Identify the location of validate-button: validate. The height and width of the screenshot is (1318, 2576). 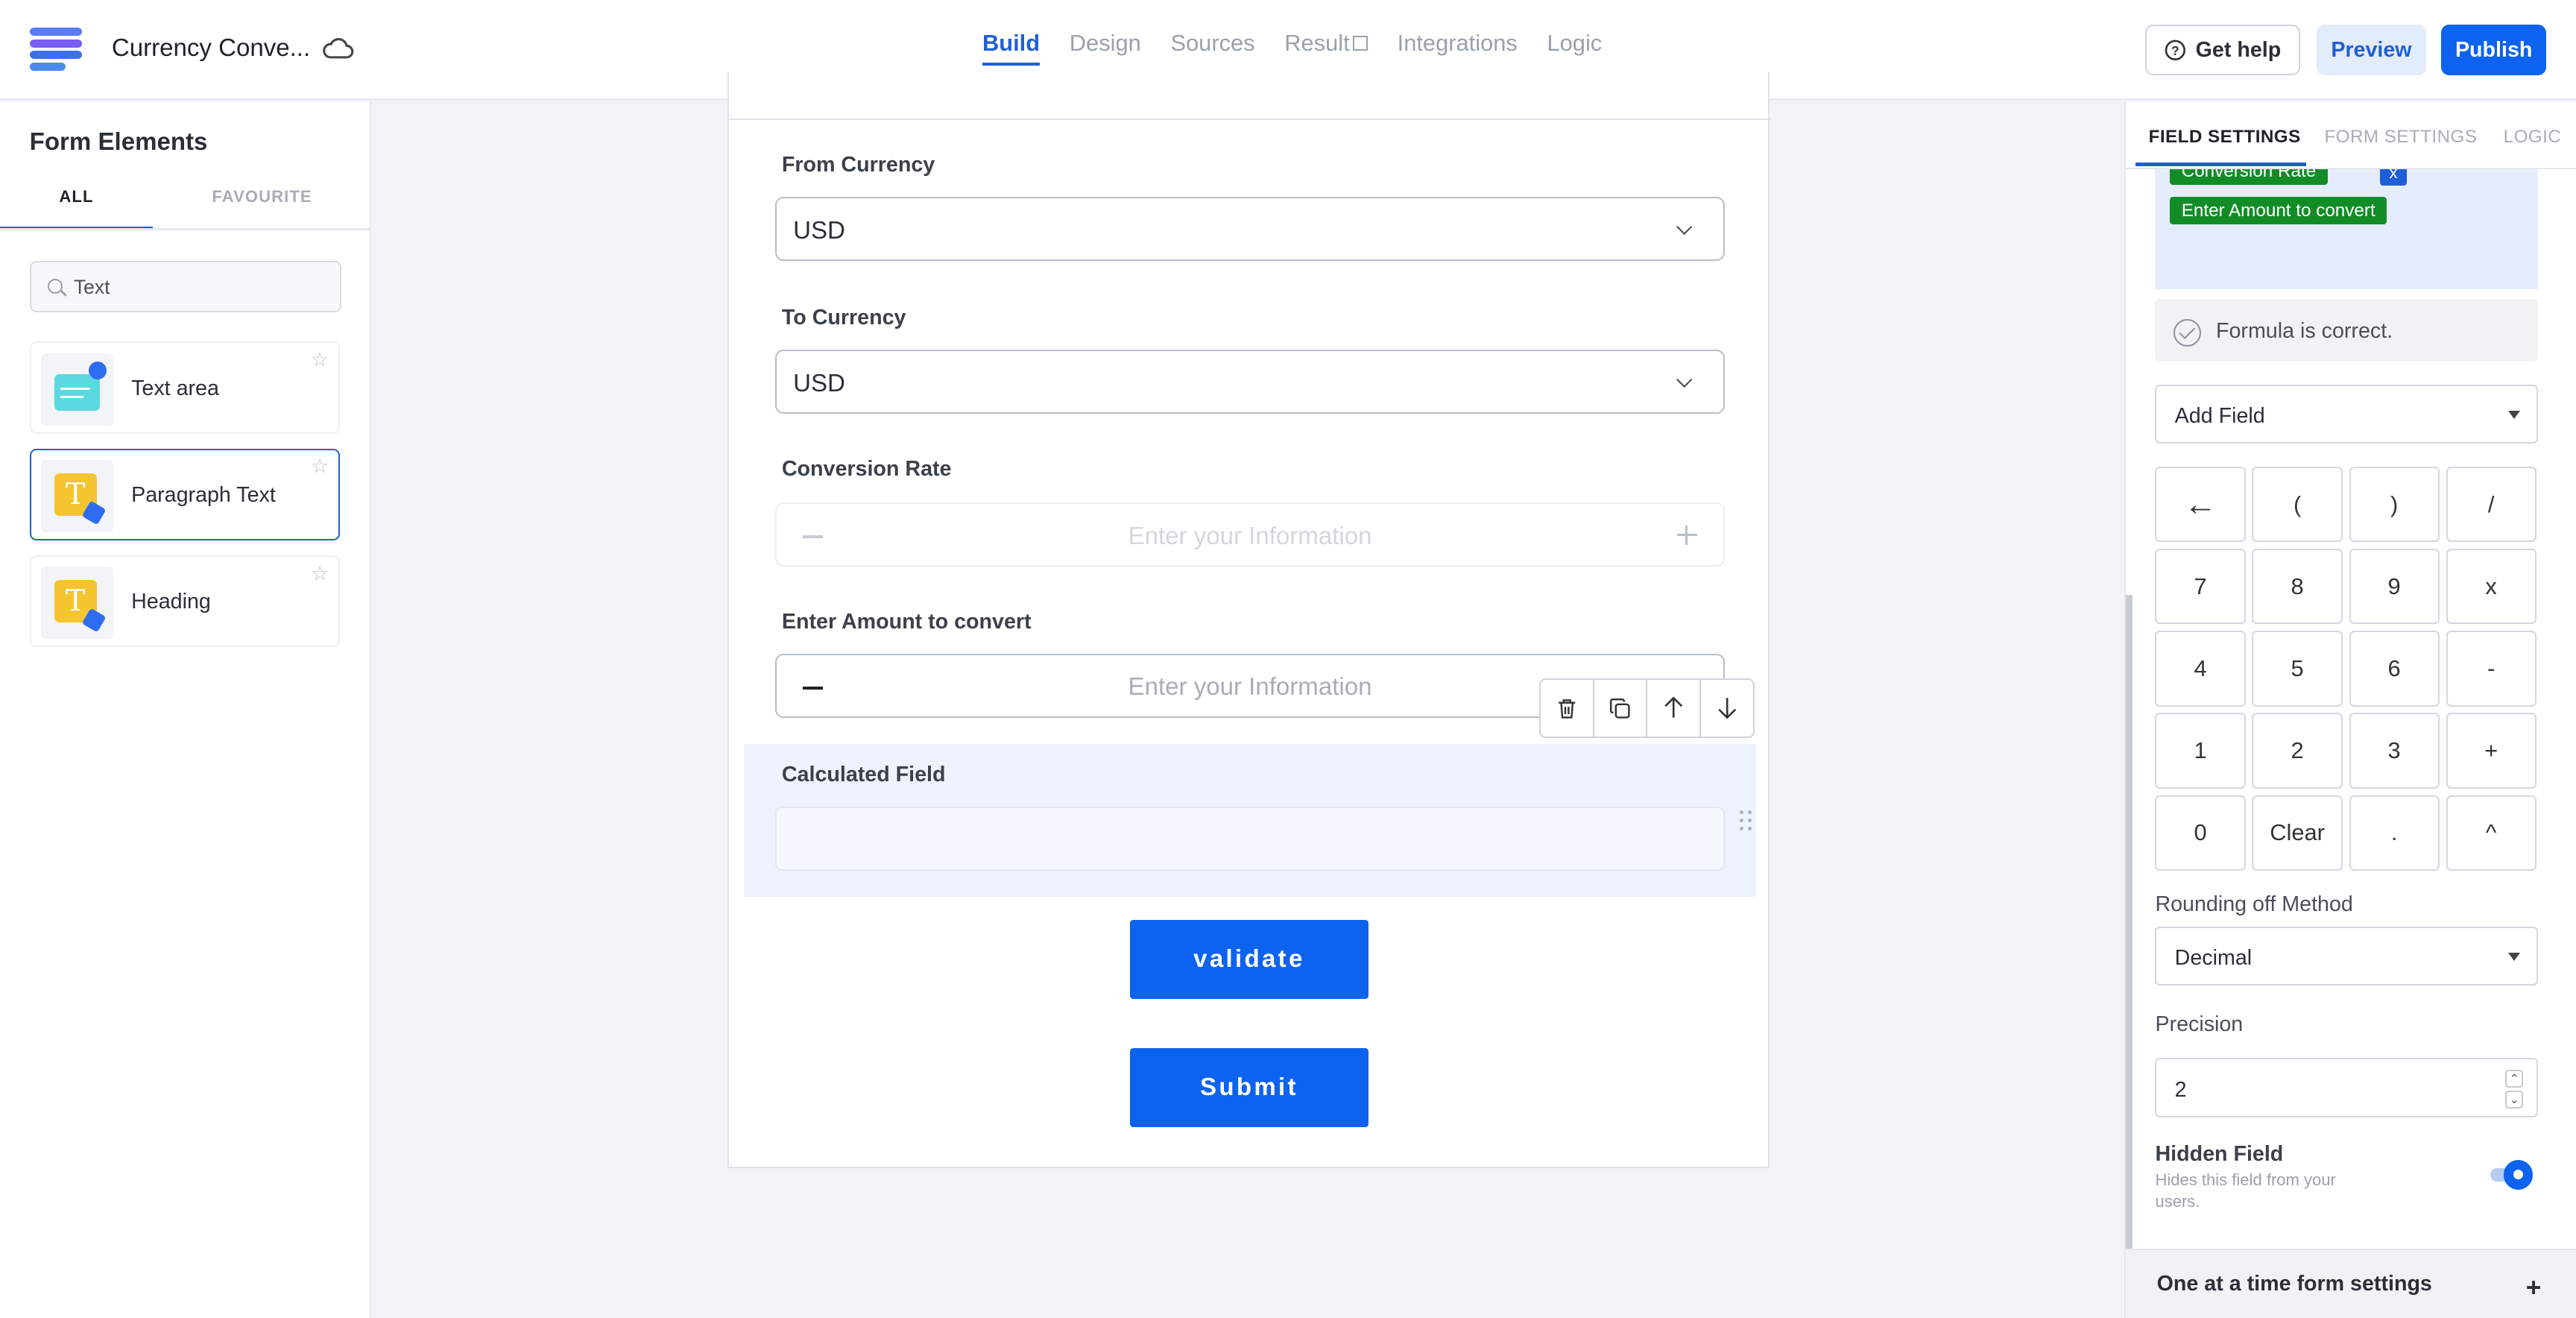
(1249, 959).